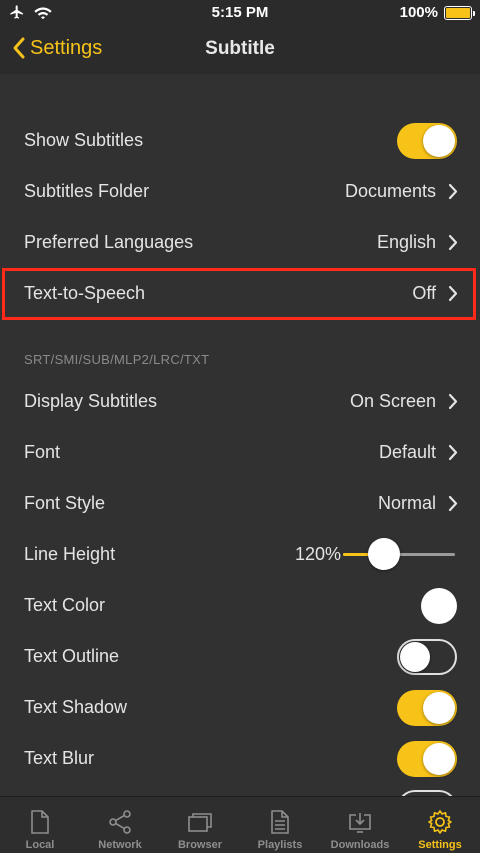  I want to click on row-text-shadow: Text Shadow, so click(240, 707).